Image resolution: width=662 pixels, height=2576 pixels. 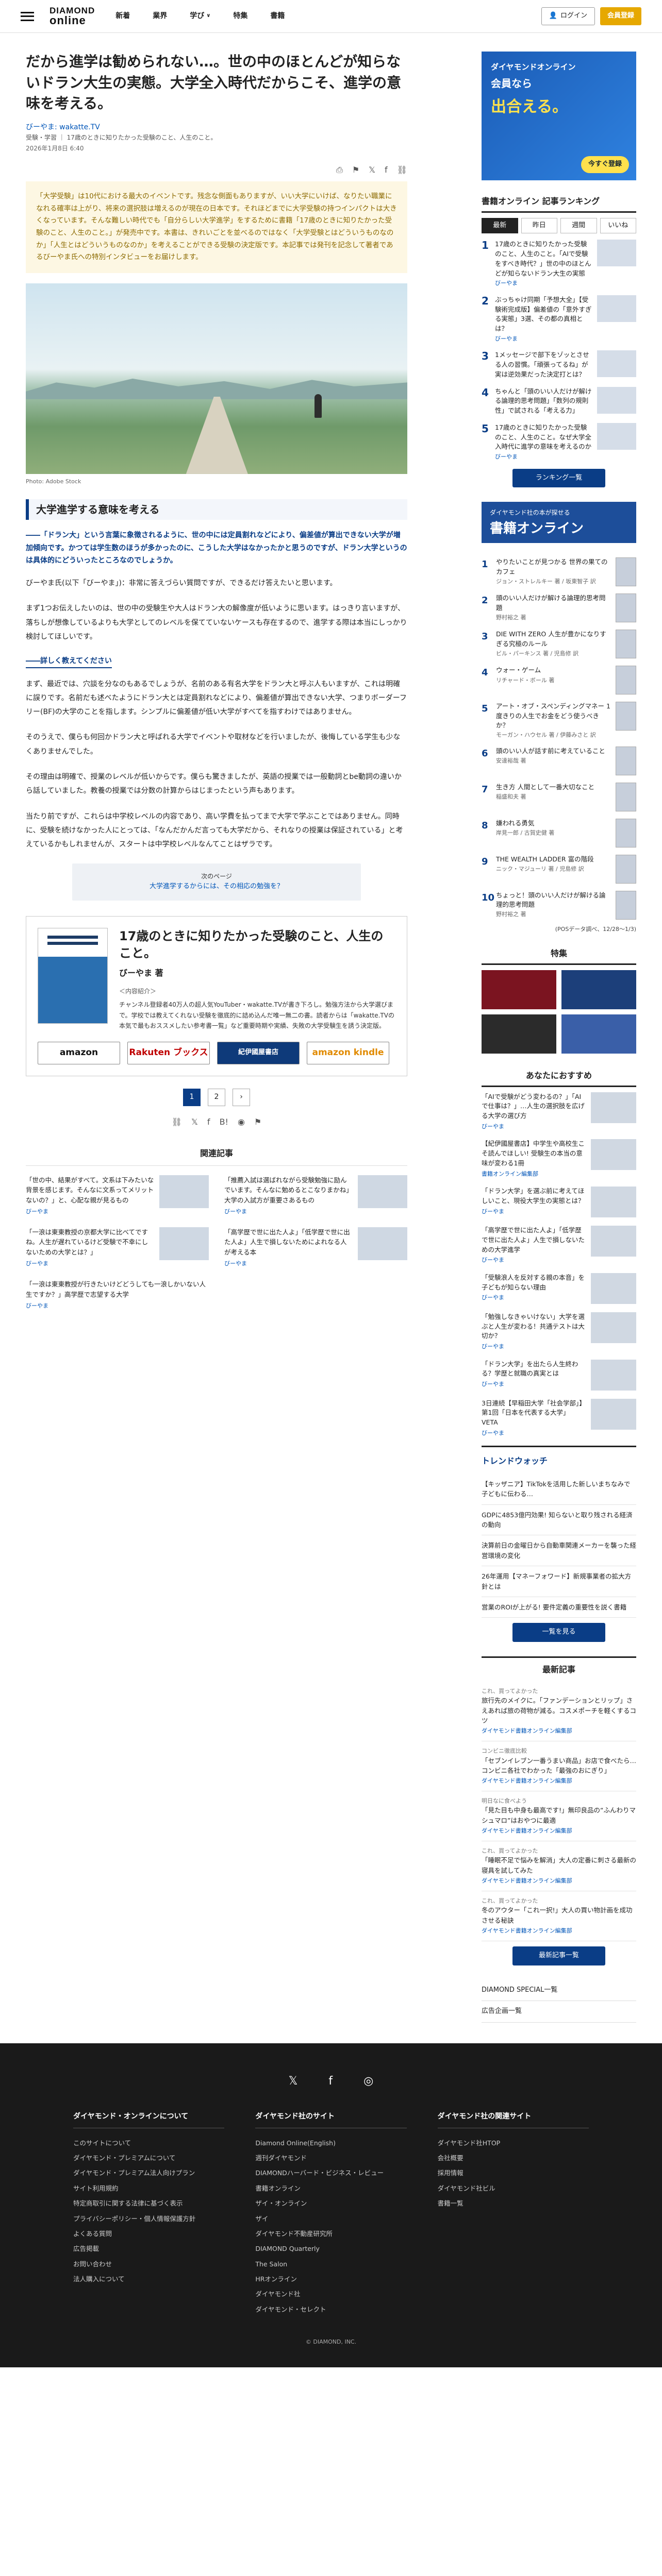 I want to click on footer-link: 特定商取引に関する法律に基づく表示, so click(x=149, y=2204).